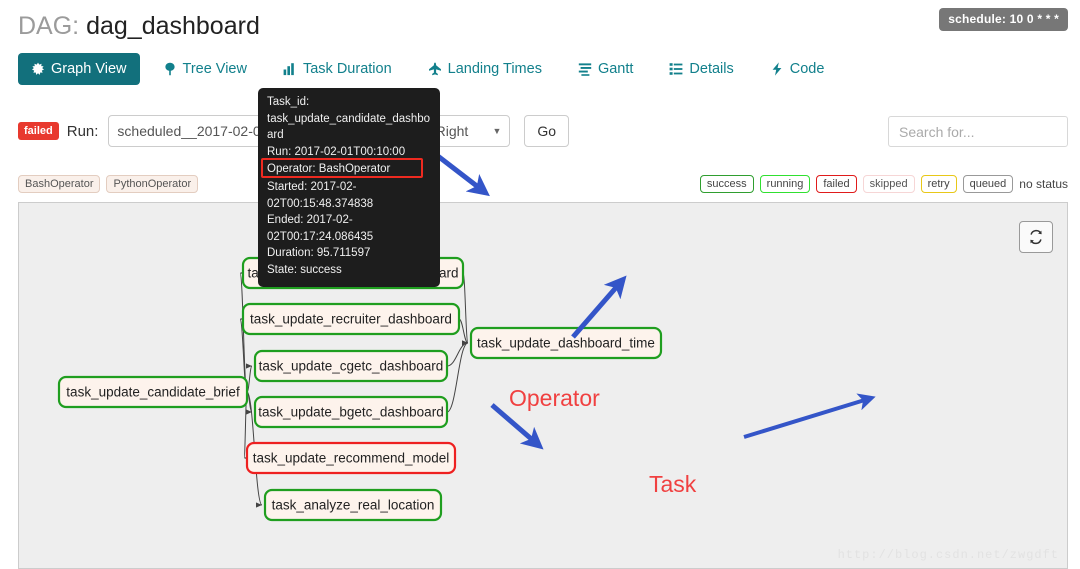 The image size is (1080, 569). I want to click on tab-label: Graph View, so click(89, 69).